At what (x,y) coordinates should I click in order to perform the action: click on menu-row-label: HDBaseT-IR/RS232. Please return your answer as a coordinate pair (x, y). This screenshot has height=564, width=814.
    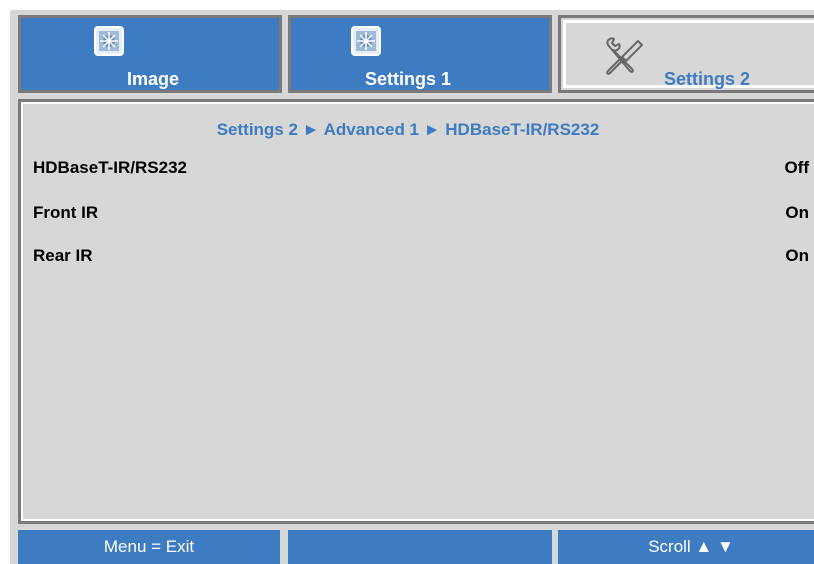
    Looking at the image, I should click on (110, 167).